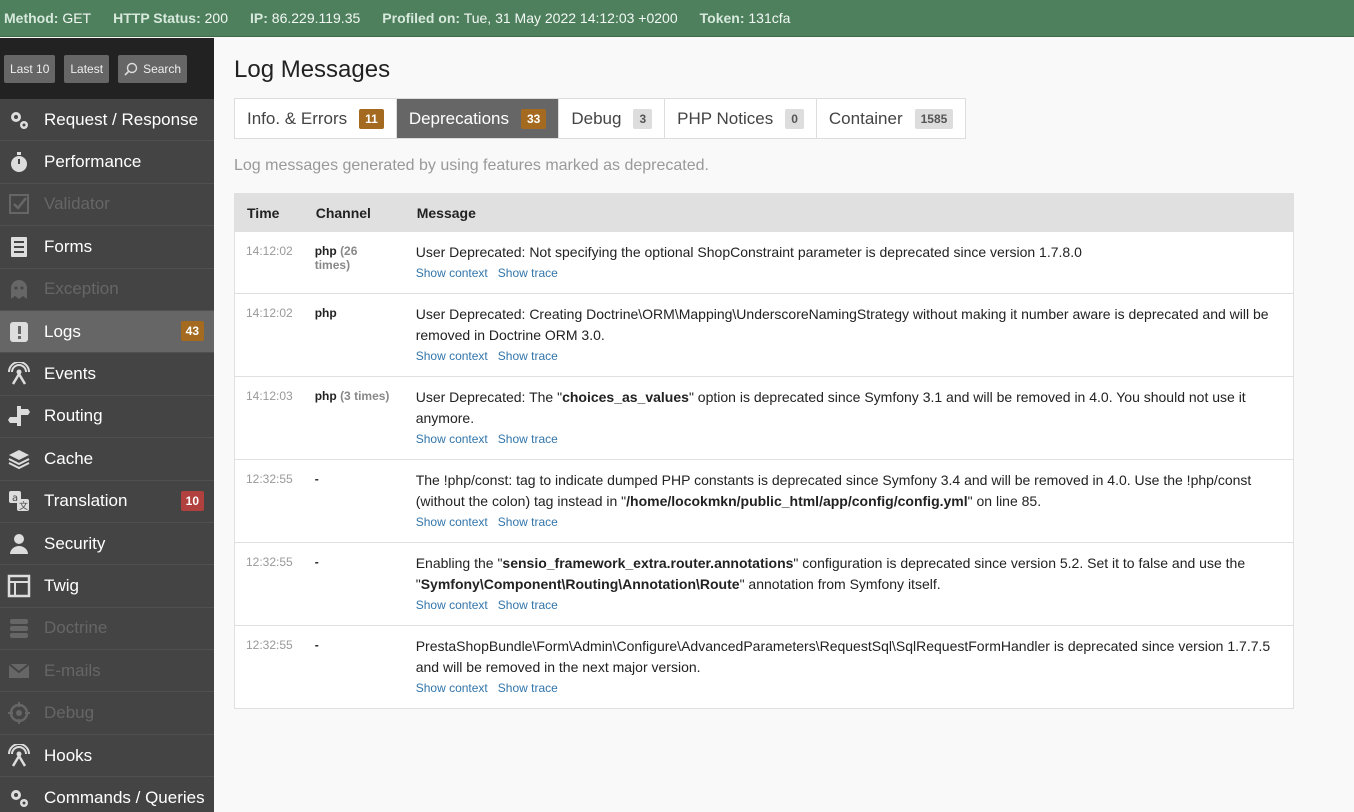  I want to click on sidebar-item-cache: Cache, so click(107, 459).